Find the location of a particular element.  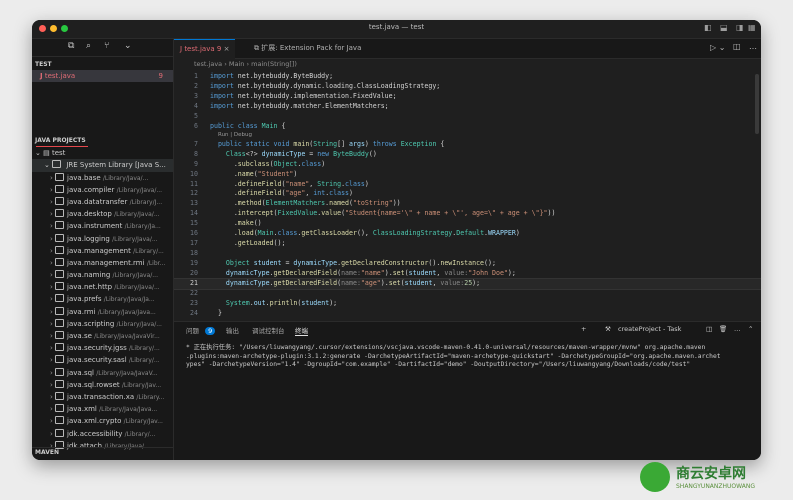

tab-output: 输出 is located at coordinates (232, 330).